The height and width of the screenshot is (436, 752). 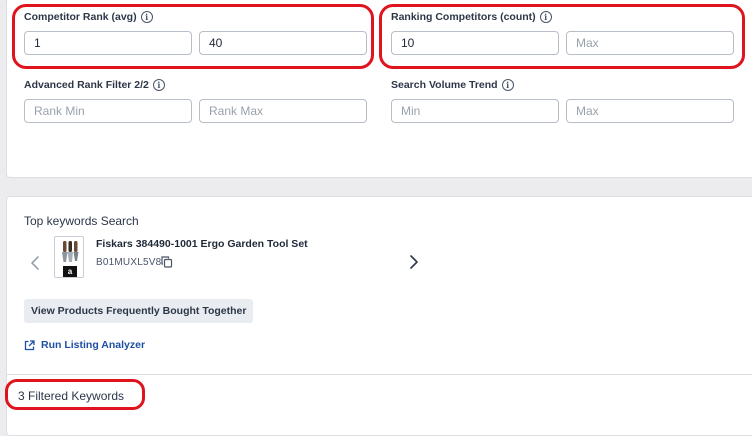 I want to click on view-frequently-bought-button: View Products Frequently Bought Together, so click(x=139, y=311).